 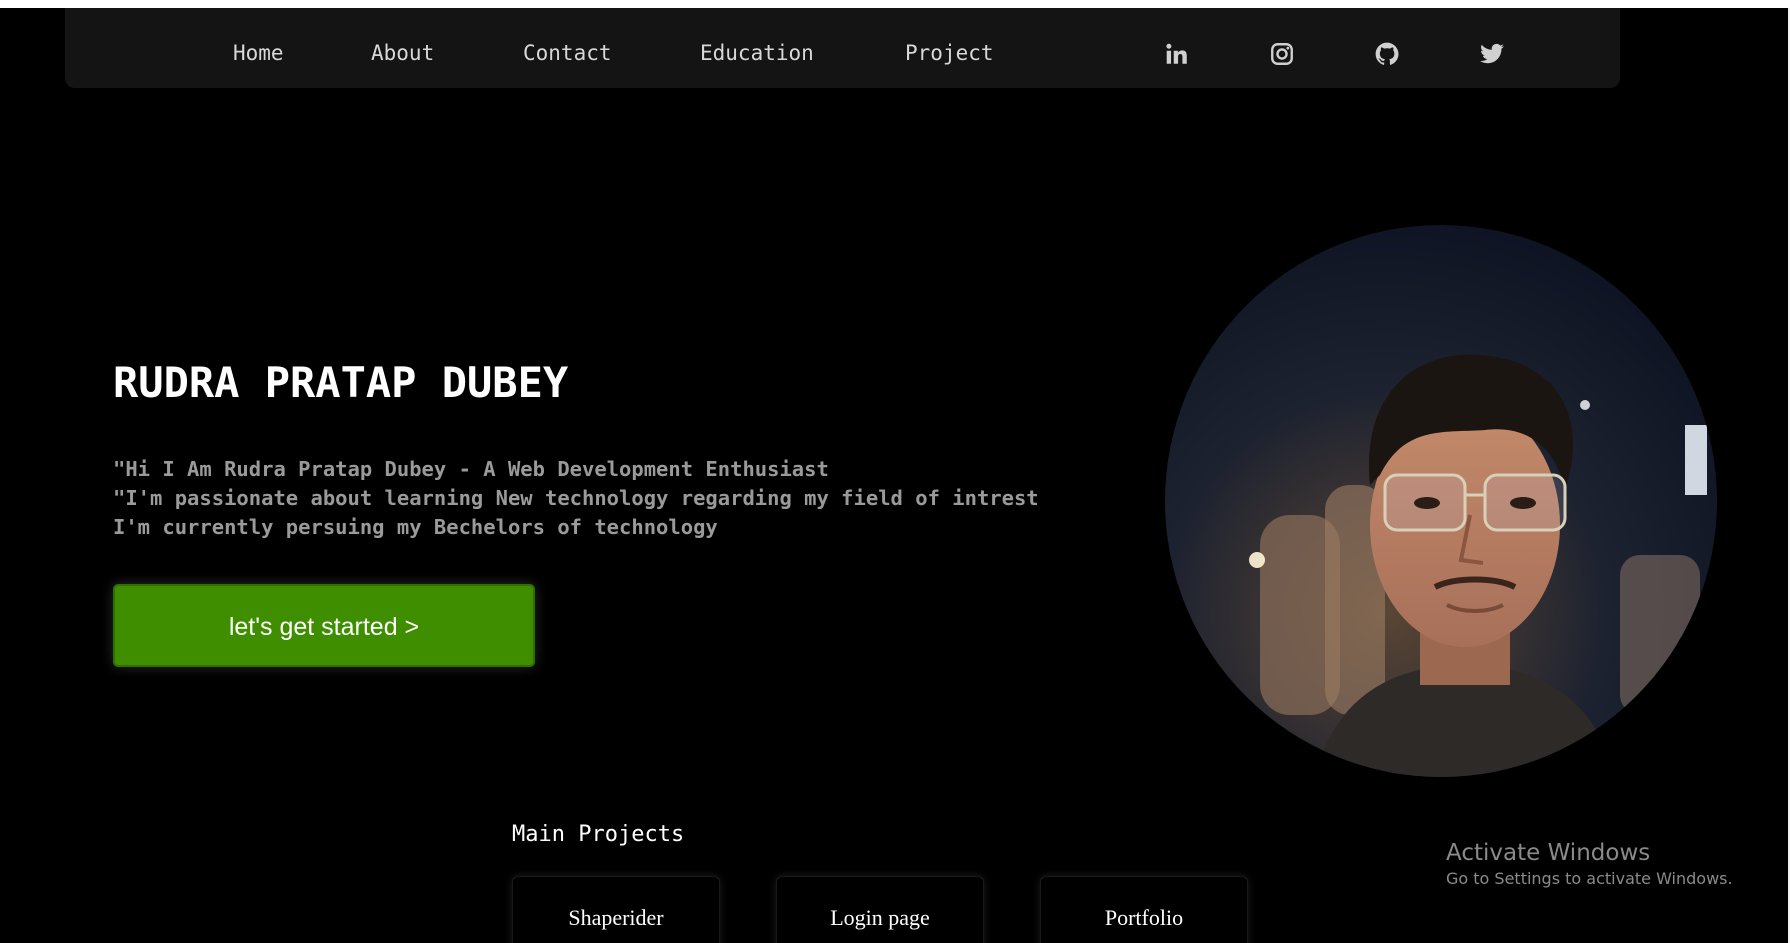 I want to click on watermark-title: Activate Windows, so click(x=1548, y=853).